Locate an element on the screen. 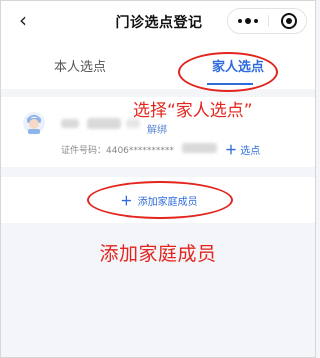 The height and width of the screenshot is (358, 320). plus-icon: ＋ is located at coordinates (231, 150).